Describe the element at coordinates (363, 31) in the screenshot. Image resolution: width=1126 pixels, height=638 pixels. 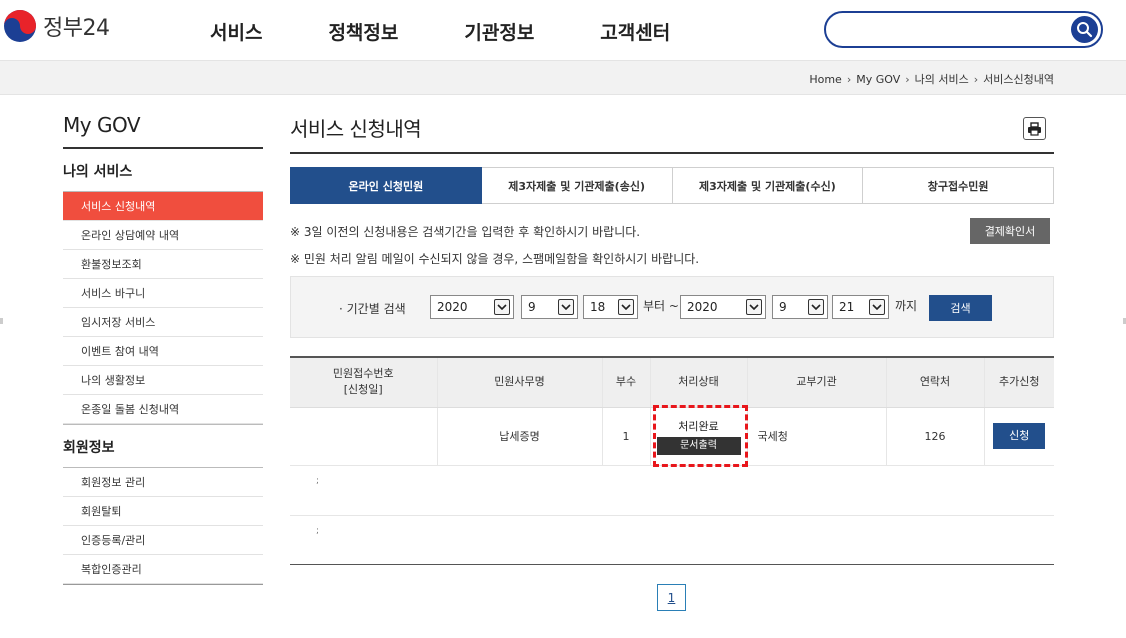
I see `nav-policy: 정책정보` at that location.